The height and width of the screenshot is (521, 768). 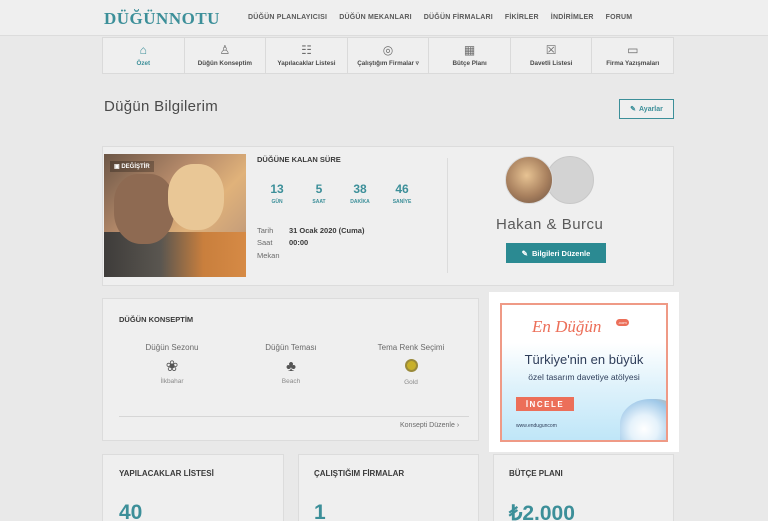 What do you see at coordinates (131, 511) in the screenshot?
I see `checklist-count: 40` at bounding box center [131, 511].